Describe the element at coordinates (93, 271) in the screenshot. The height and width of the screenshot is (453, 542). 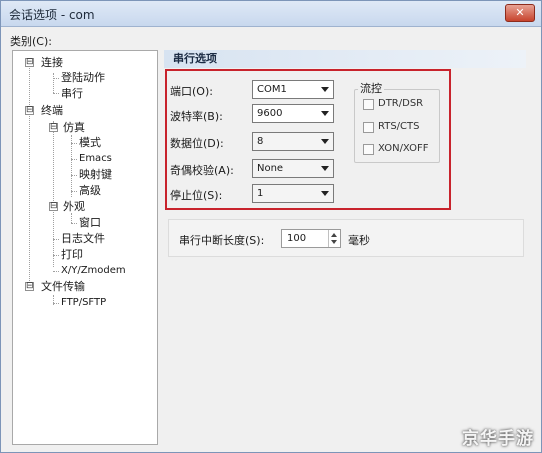
I see `sidebar-item-xyzmodem: X/Y/Zmodem` at that location.